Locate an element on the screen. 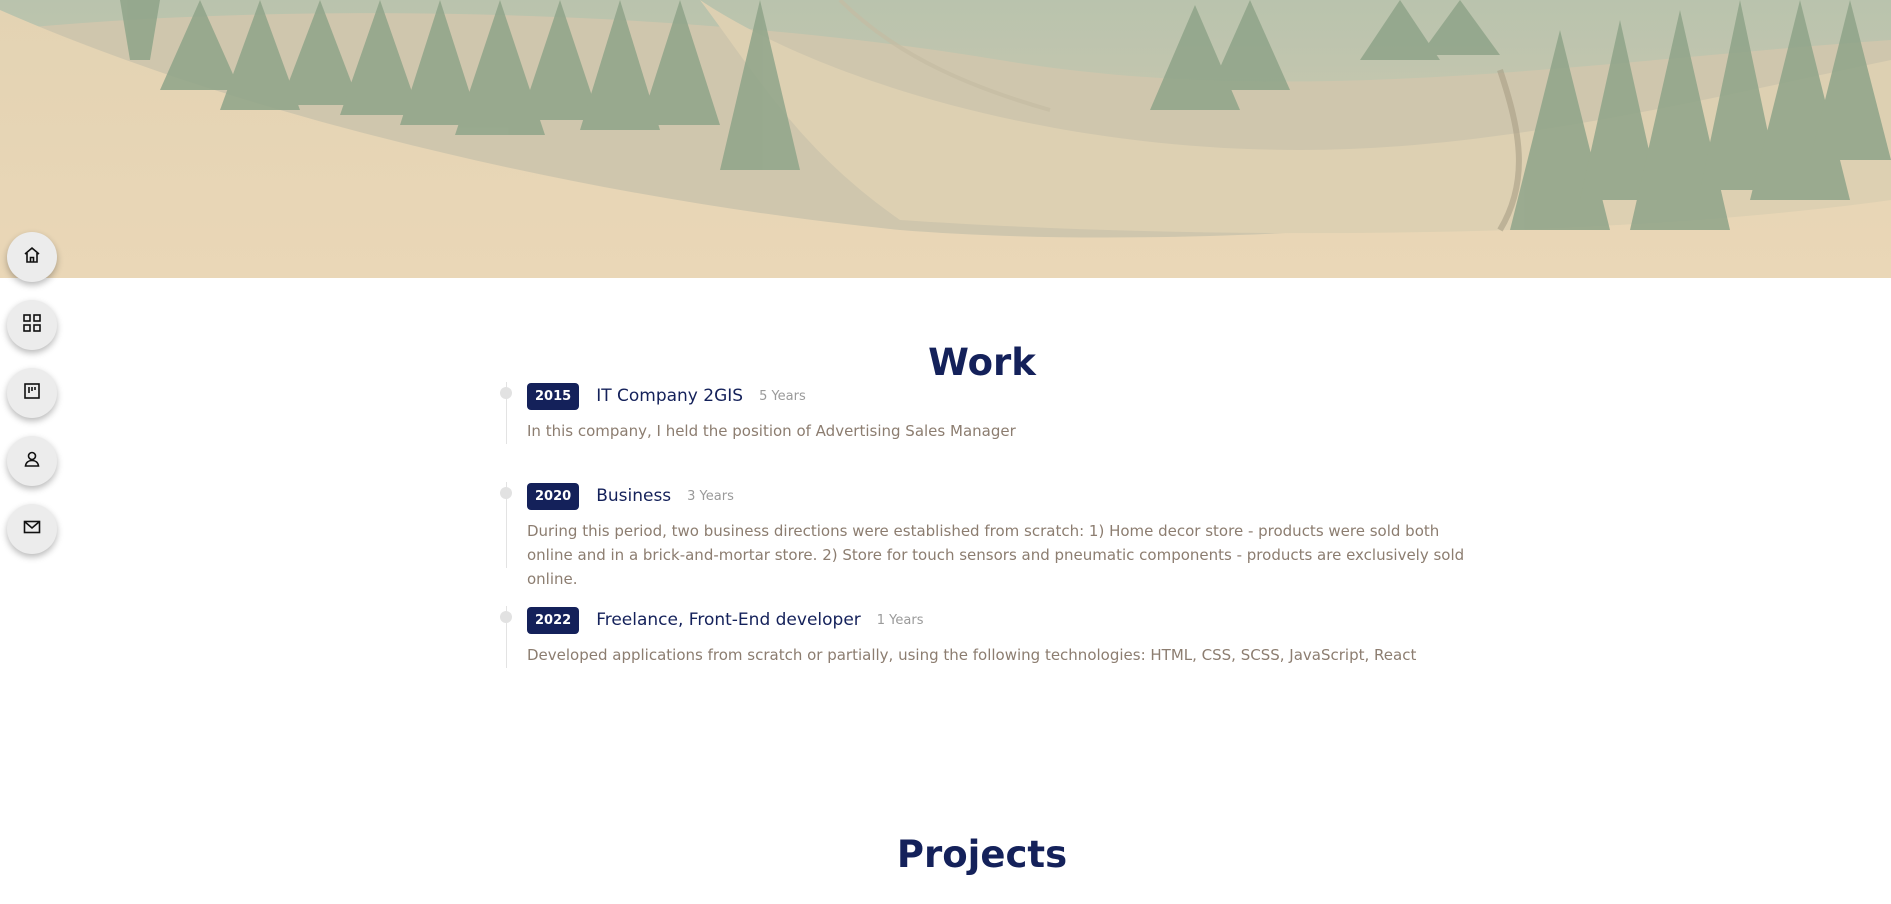  company-name: IT Company 2GIS is located at coordinates (670, 396).